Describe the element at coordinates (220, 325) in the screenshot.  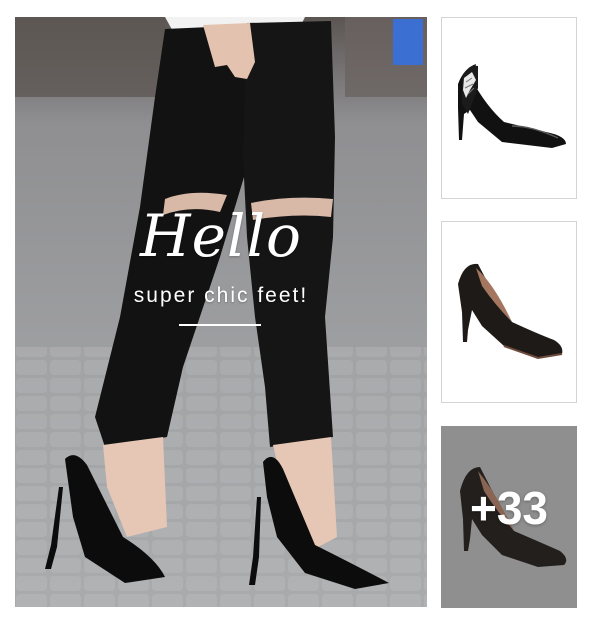
I see `title-divider` at that location.